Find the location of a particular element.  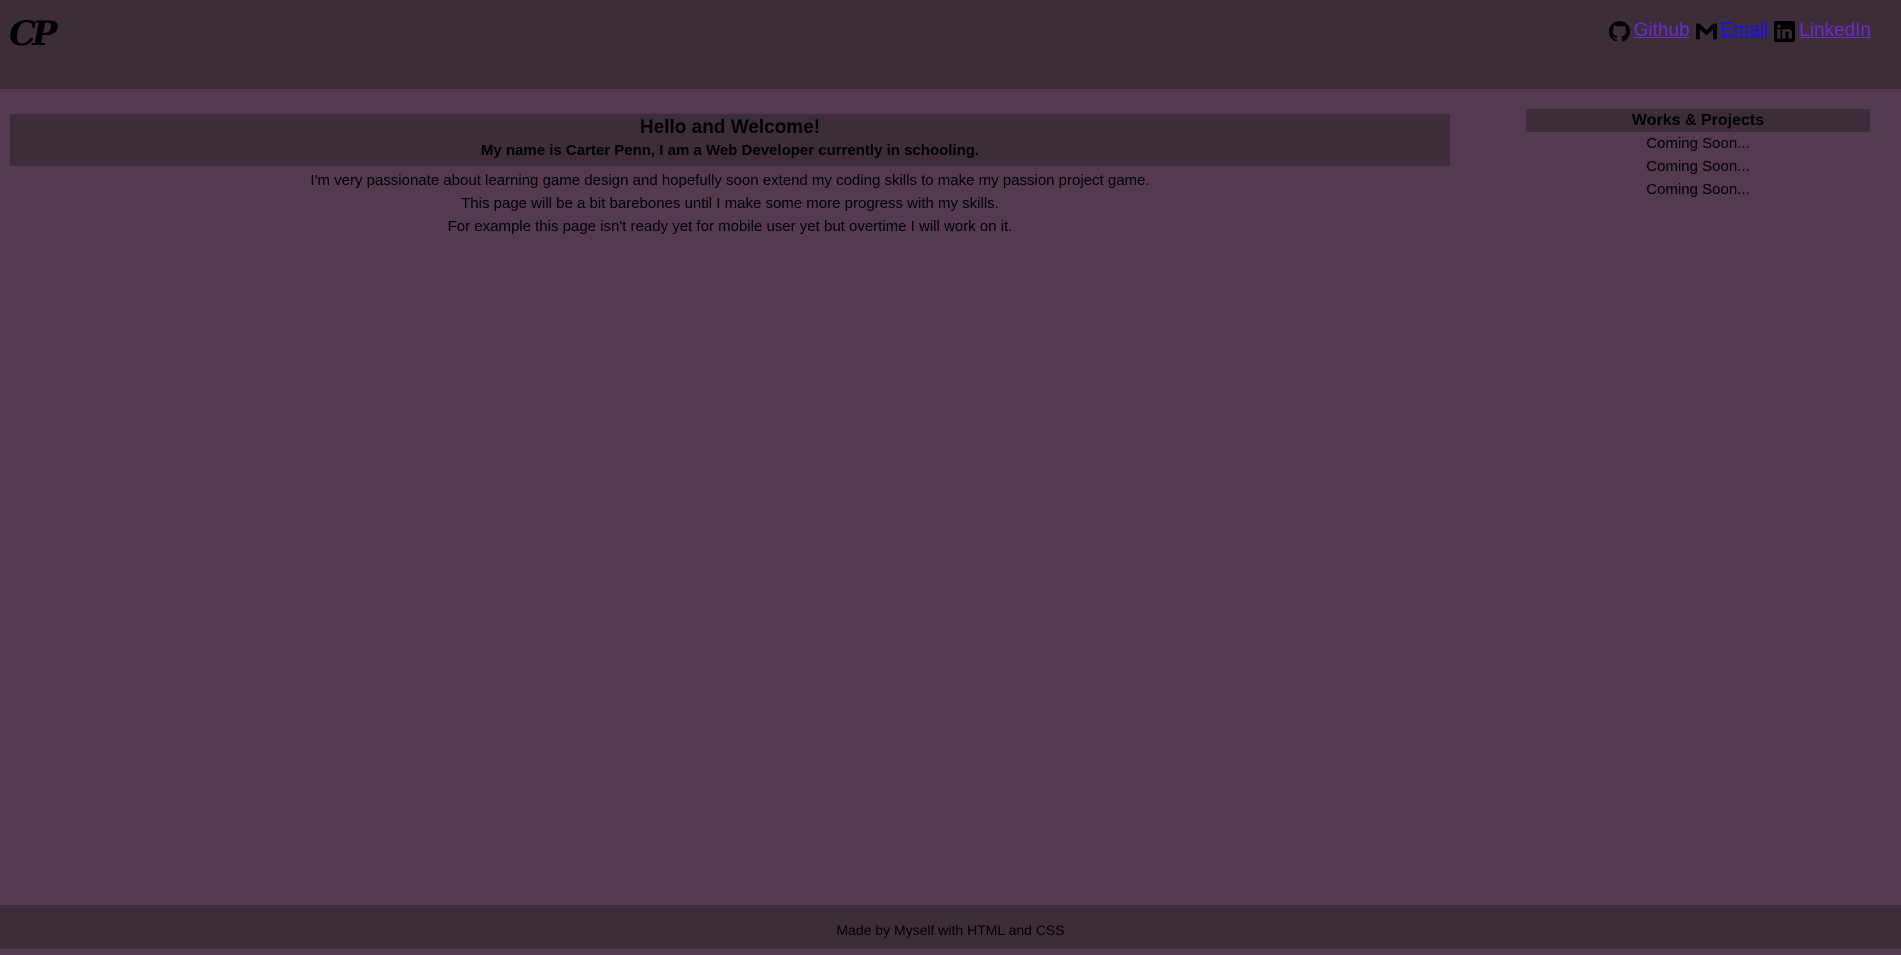

github-link: Github is located at coordinates (1649, 31).